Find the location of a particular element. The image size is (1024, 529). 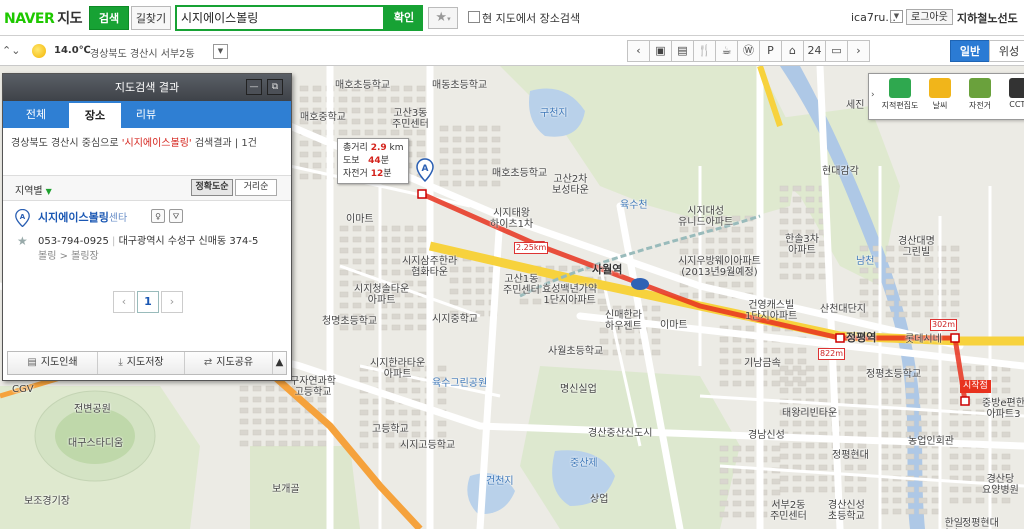

map-label-bojo: 보조경기장 is located at coordinates (47, 501).